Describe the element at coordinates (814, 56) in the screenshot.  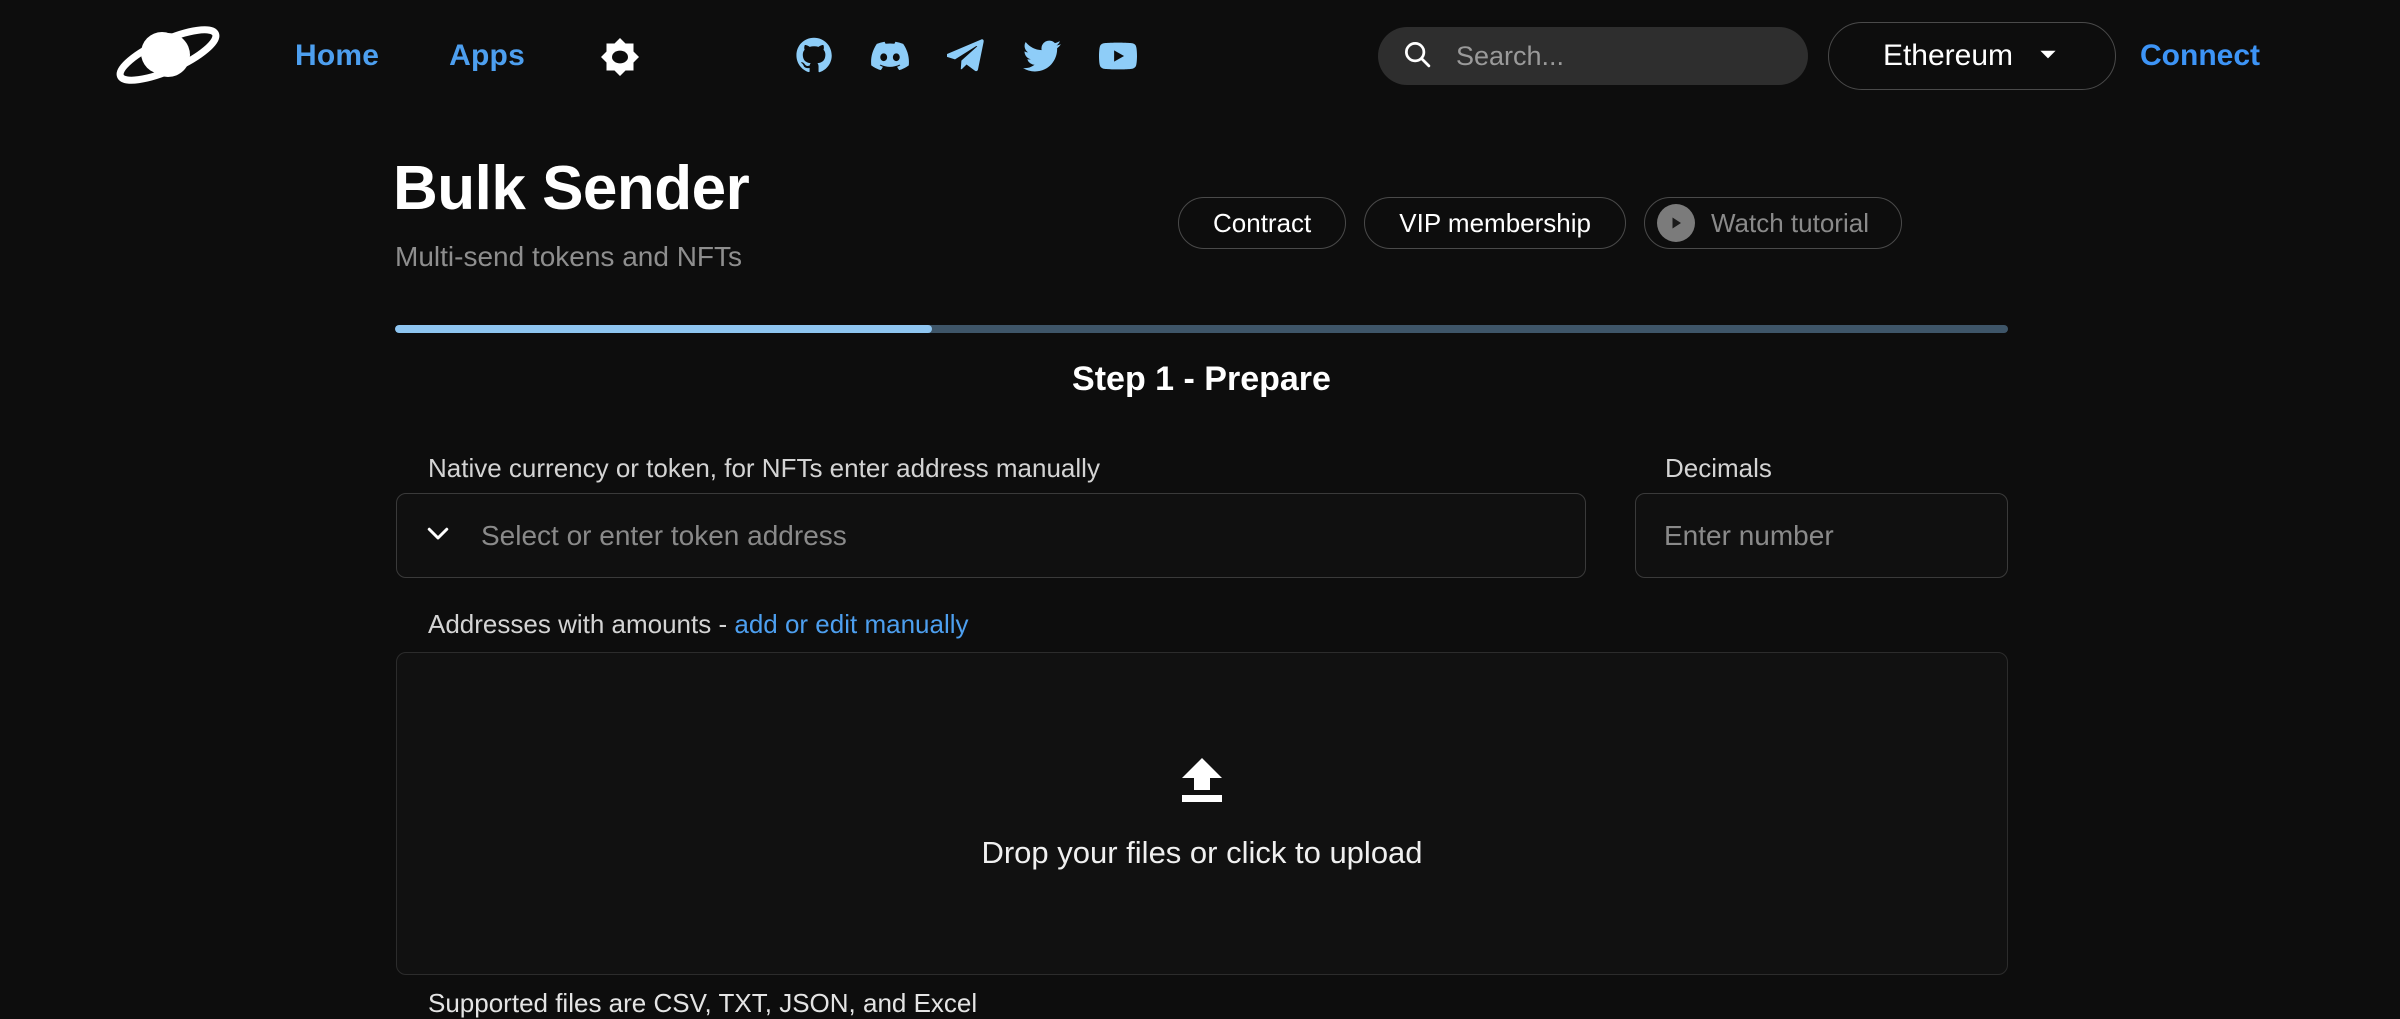
I see `github-icon` at that location.